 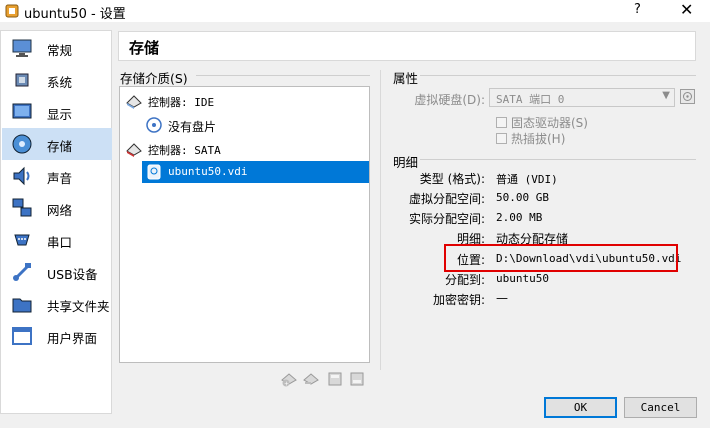 I want to click on folder-icon, so click(x=22, y=305).